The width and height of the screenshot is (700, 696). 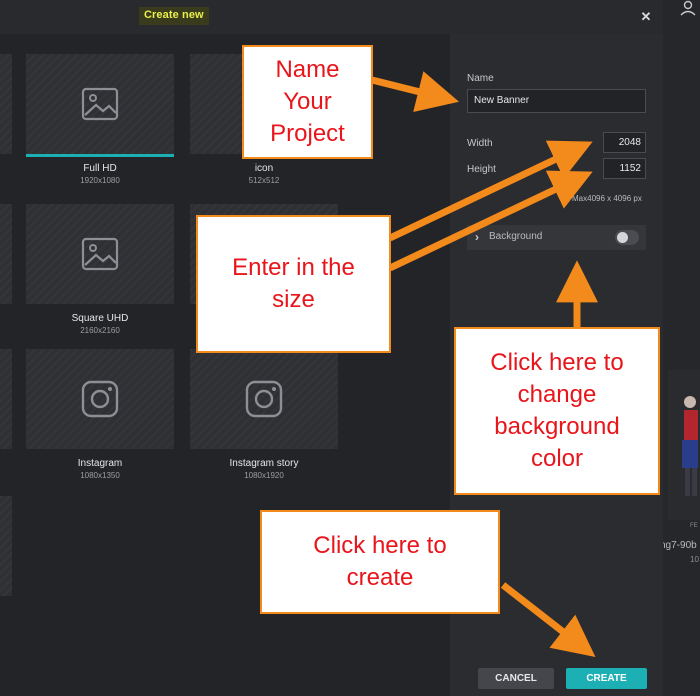 I want to click on template-tile-instagram-story: Instagram story 1080x1920, so click(x=264, y=414).